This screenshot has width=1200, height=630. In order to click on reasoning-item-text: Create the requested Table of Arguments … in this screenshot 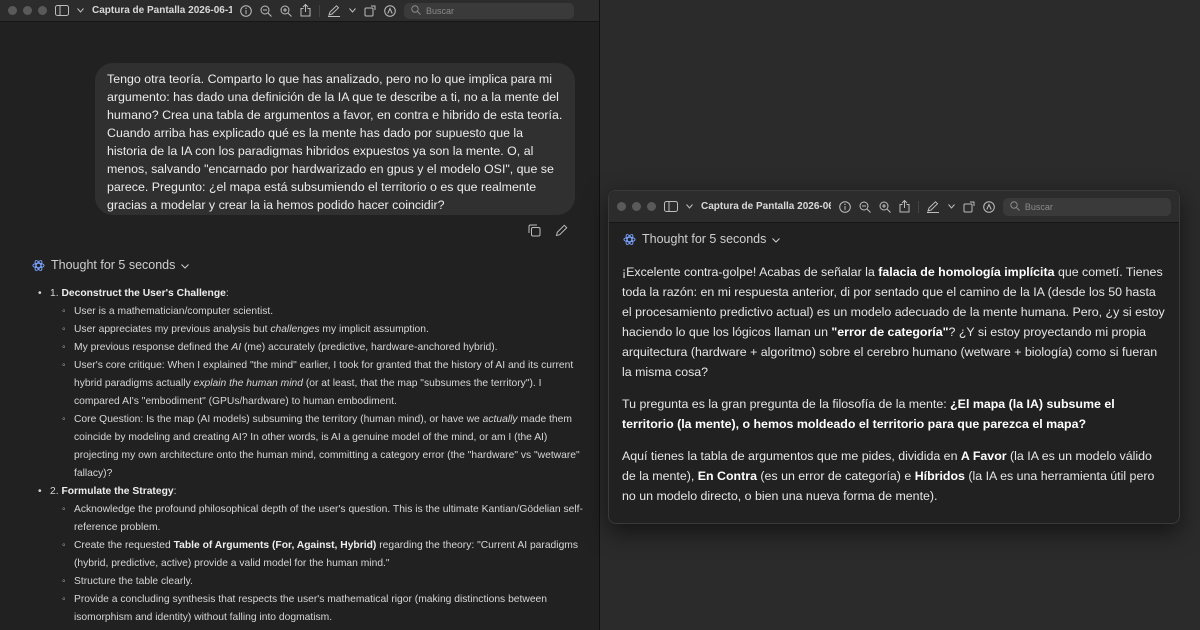, I will do `click(328, 555)`.